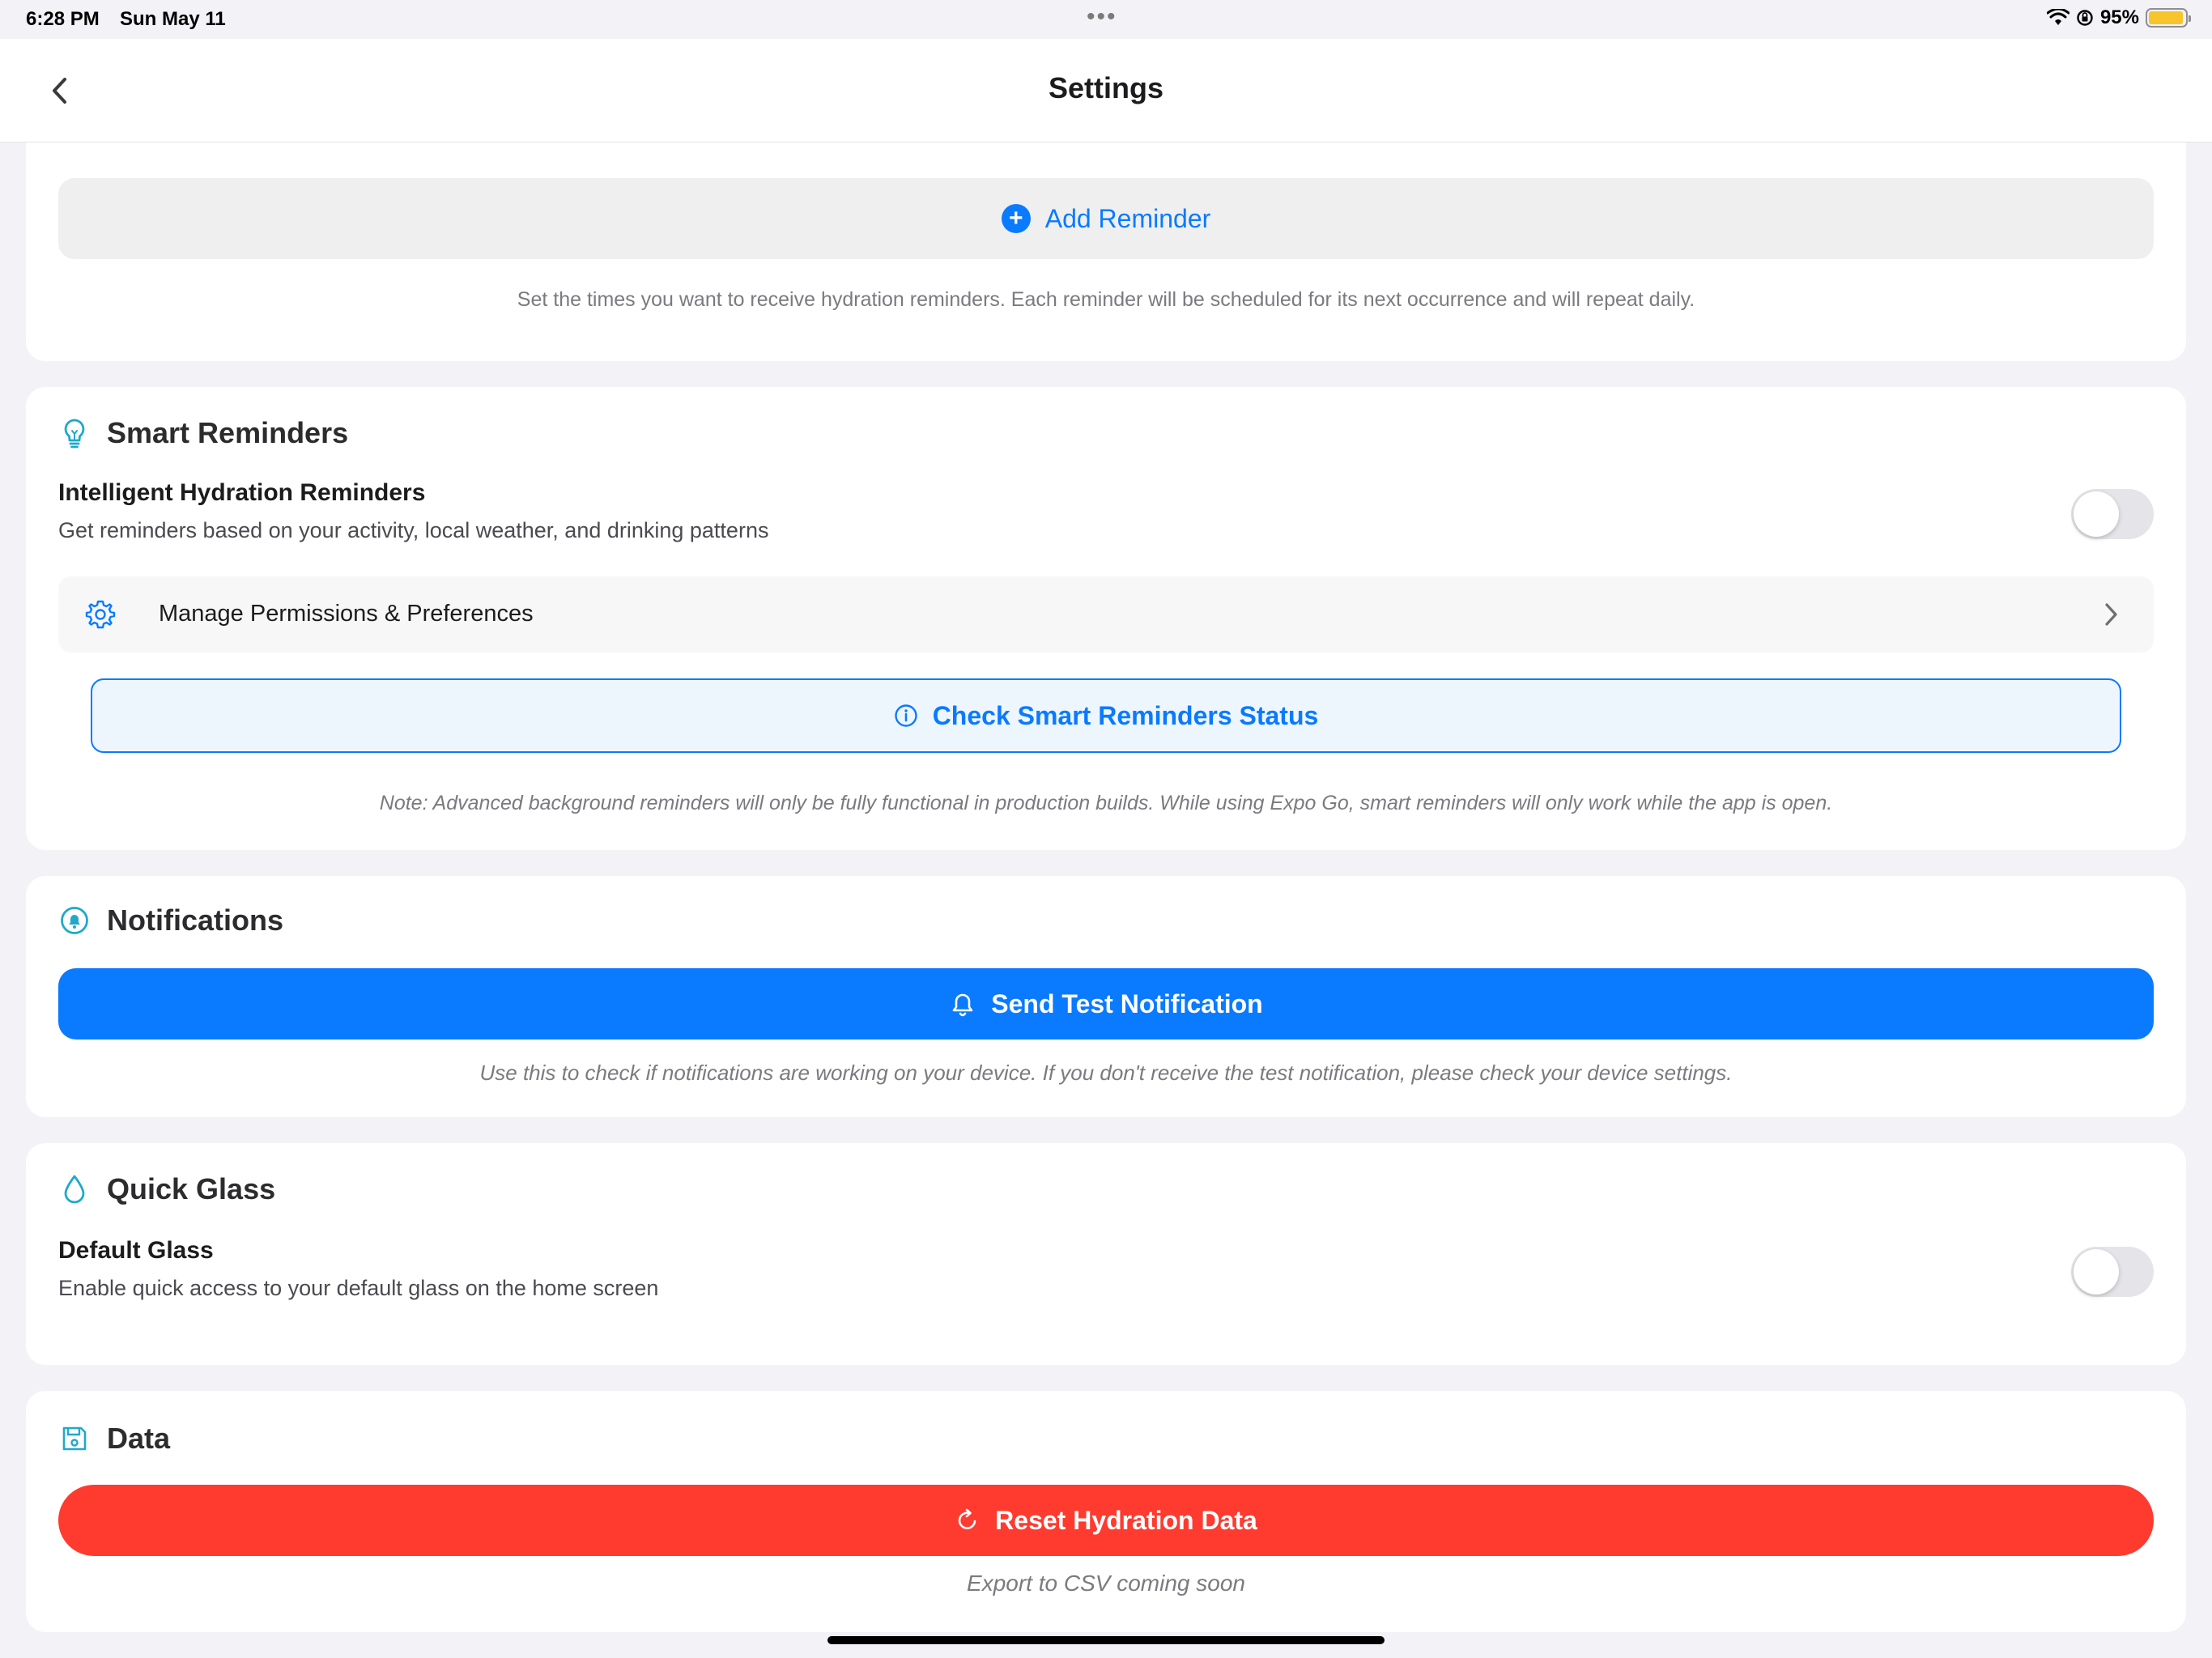 This screenshot has width=2212, height=1658. Describe the element at coordinates (196, 920) in the screenshot. I see `section-title: Notifications` at that location.